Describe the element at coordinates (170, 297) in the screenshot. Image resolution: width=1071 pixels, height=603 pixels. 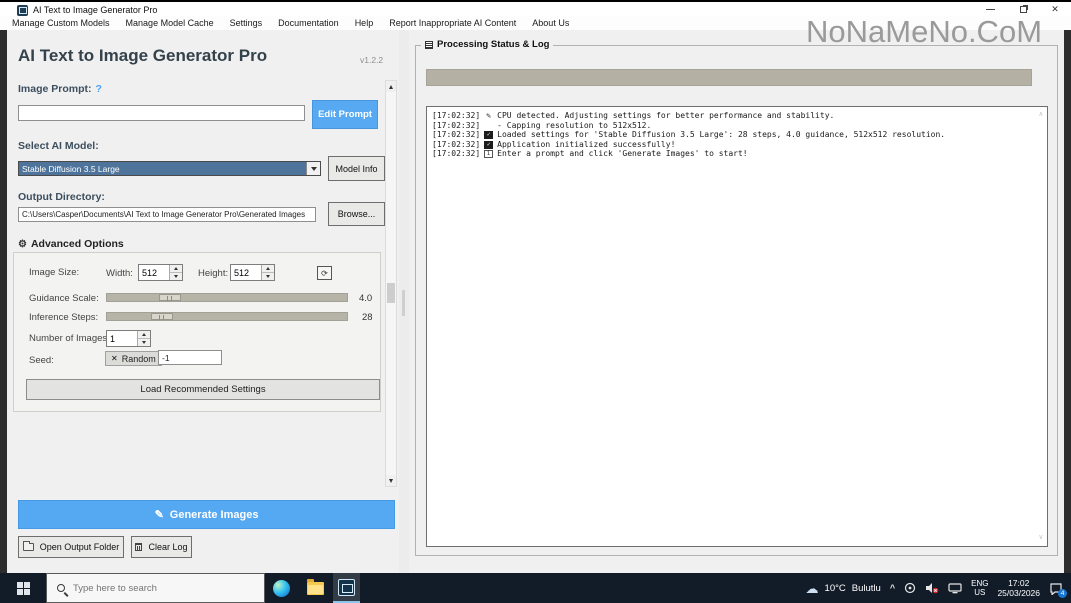
I see `guidance-slider-thumb` at that location.